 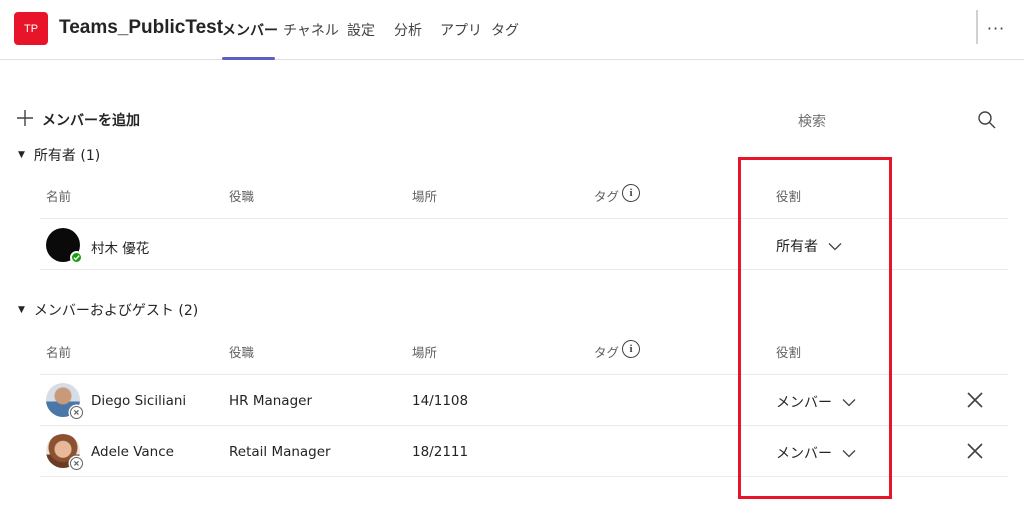 I want to click on owners-section-toggle: ▼ 所有者 (1), so click(x=59, y=155).